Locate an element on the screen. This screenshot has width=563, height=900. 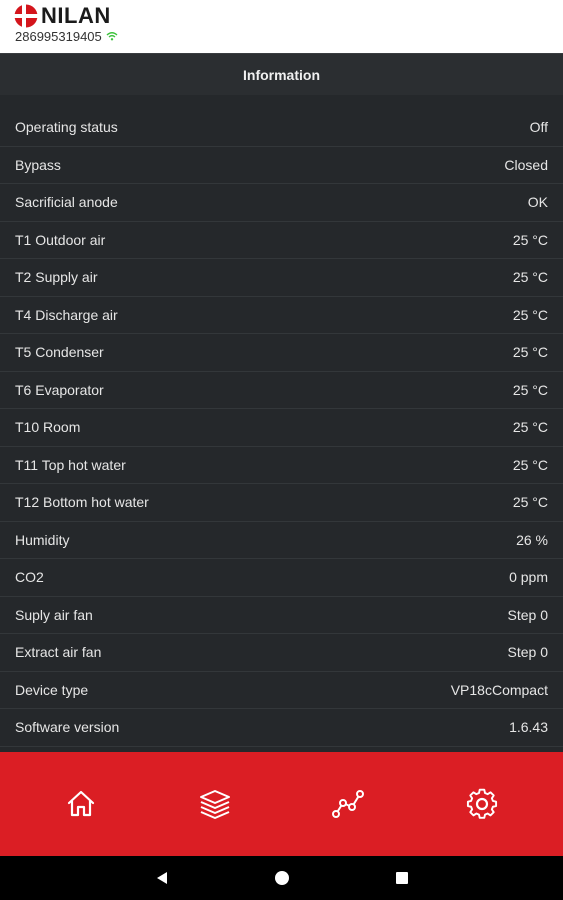
info-row-value: OK is located at coordinates (537, 202).